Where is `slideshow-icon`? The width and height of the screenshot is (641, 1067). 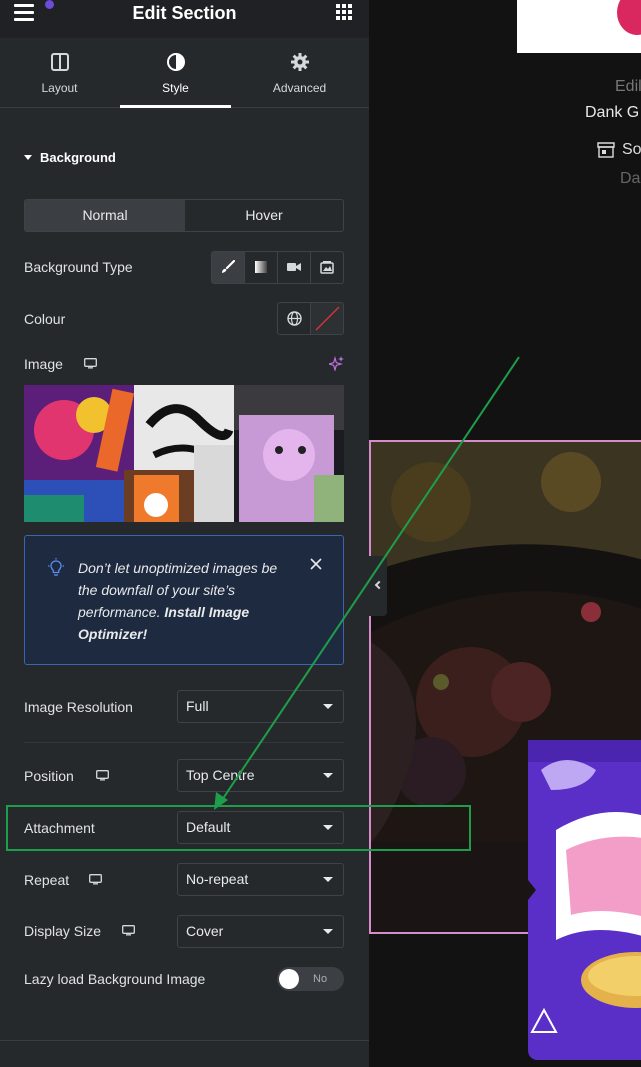
slideshow-icon is located at coordinates (327, 267).